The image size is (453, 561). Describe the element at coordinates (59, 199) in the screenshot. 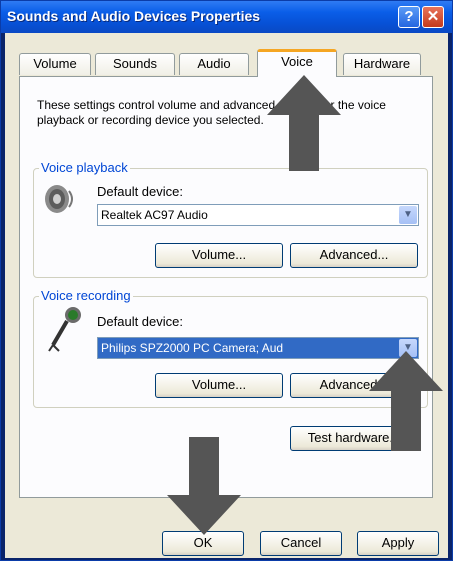

I see `speaker-icon` at that location.